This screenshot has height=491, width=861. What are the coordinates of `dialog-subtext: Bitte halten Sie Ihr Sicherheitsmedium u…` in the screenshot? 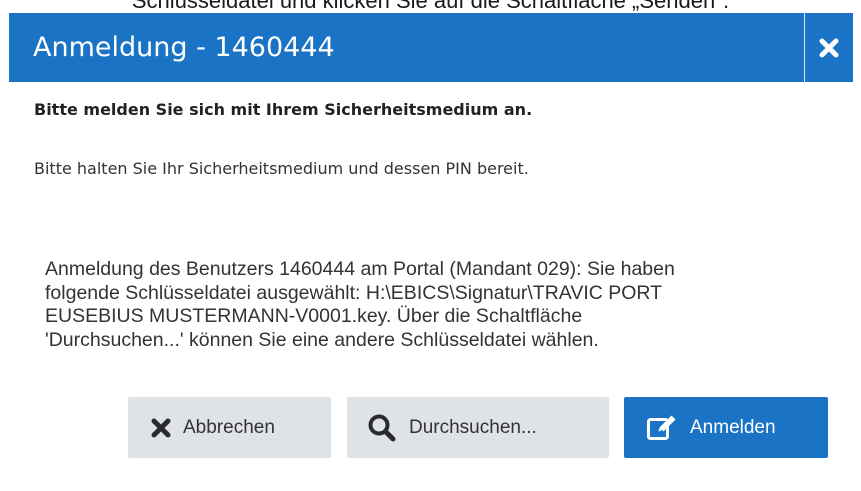 It's located at (281, 168).